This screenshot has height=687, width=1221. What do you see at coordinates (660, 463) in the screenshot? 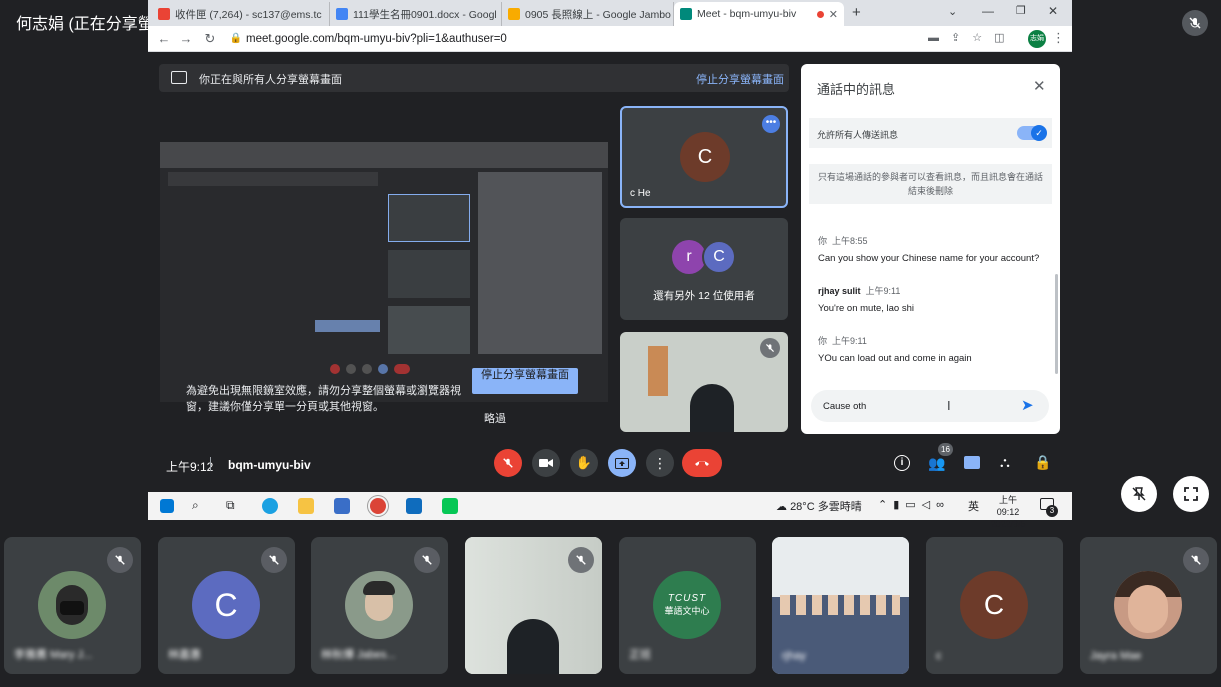
I see `more-options-button: ⋮` at bounding box center [660, 463].